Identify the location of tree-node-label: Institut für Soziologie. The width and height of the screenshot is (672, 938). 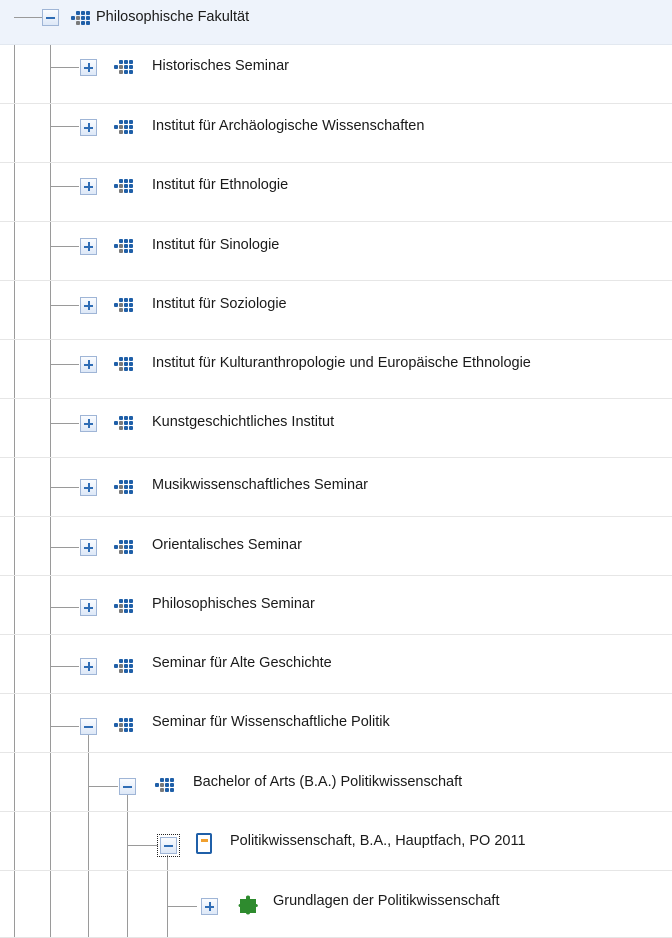
(219, 304).